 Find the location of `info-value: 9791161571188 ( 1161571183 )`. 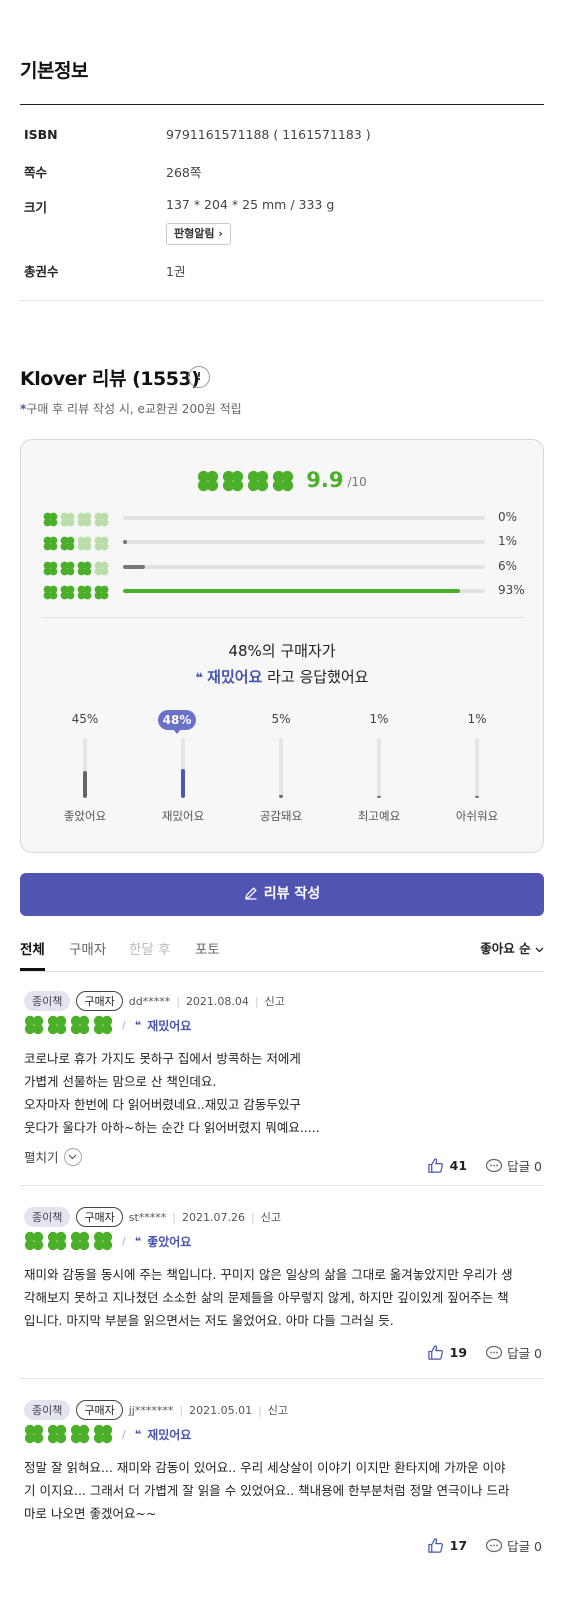

info-value: 9791161571188 ( 1161571183 ) is located at coordinates (268, 134).